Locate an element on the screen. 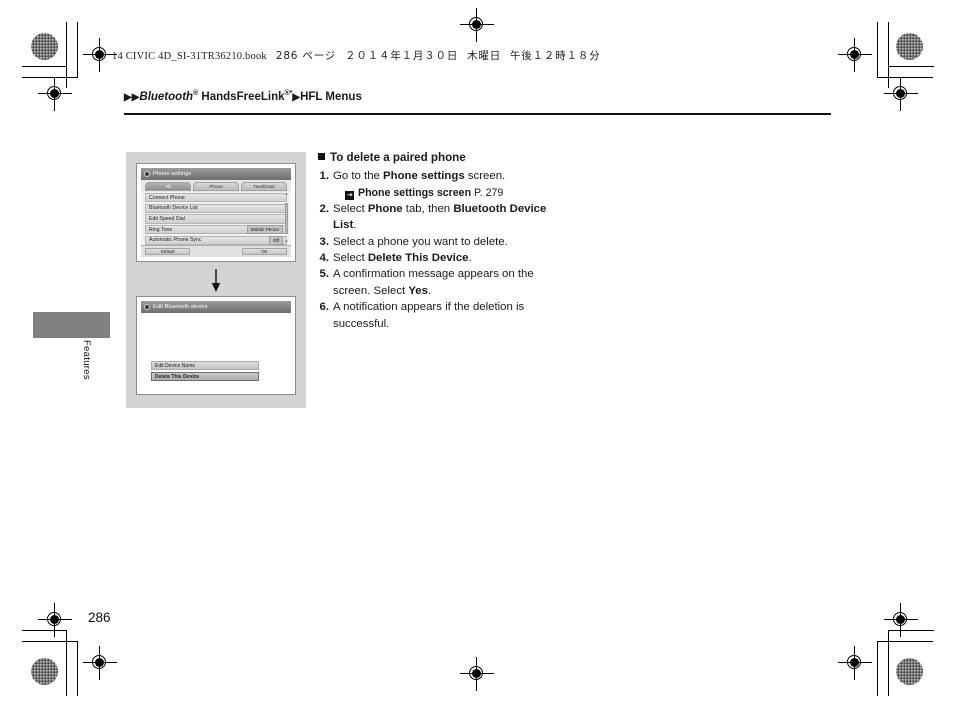  breadcrumb-arrow-first-icon: ▶▶ is located at coordinates (132, 97).